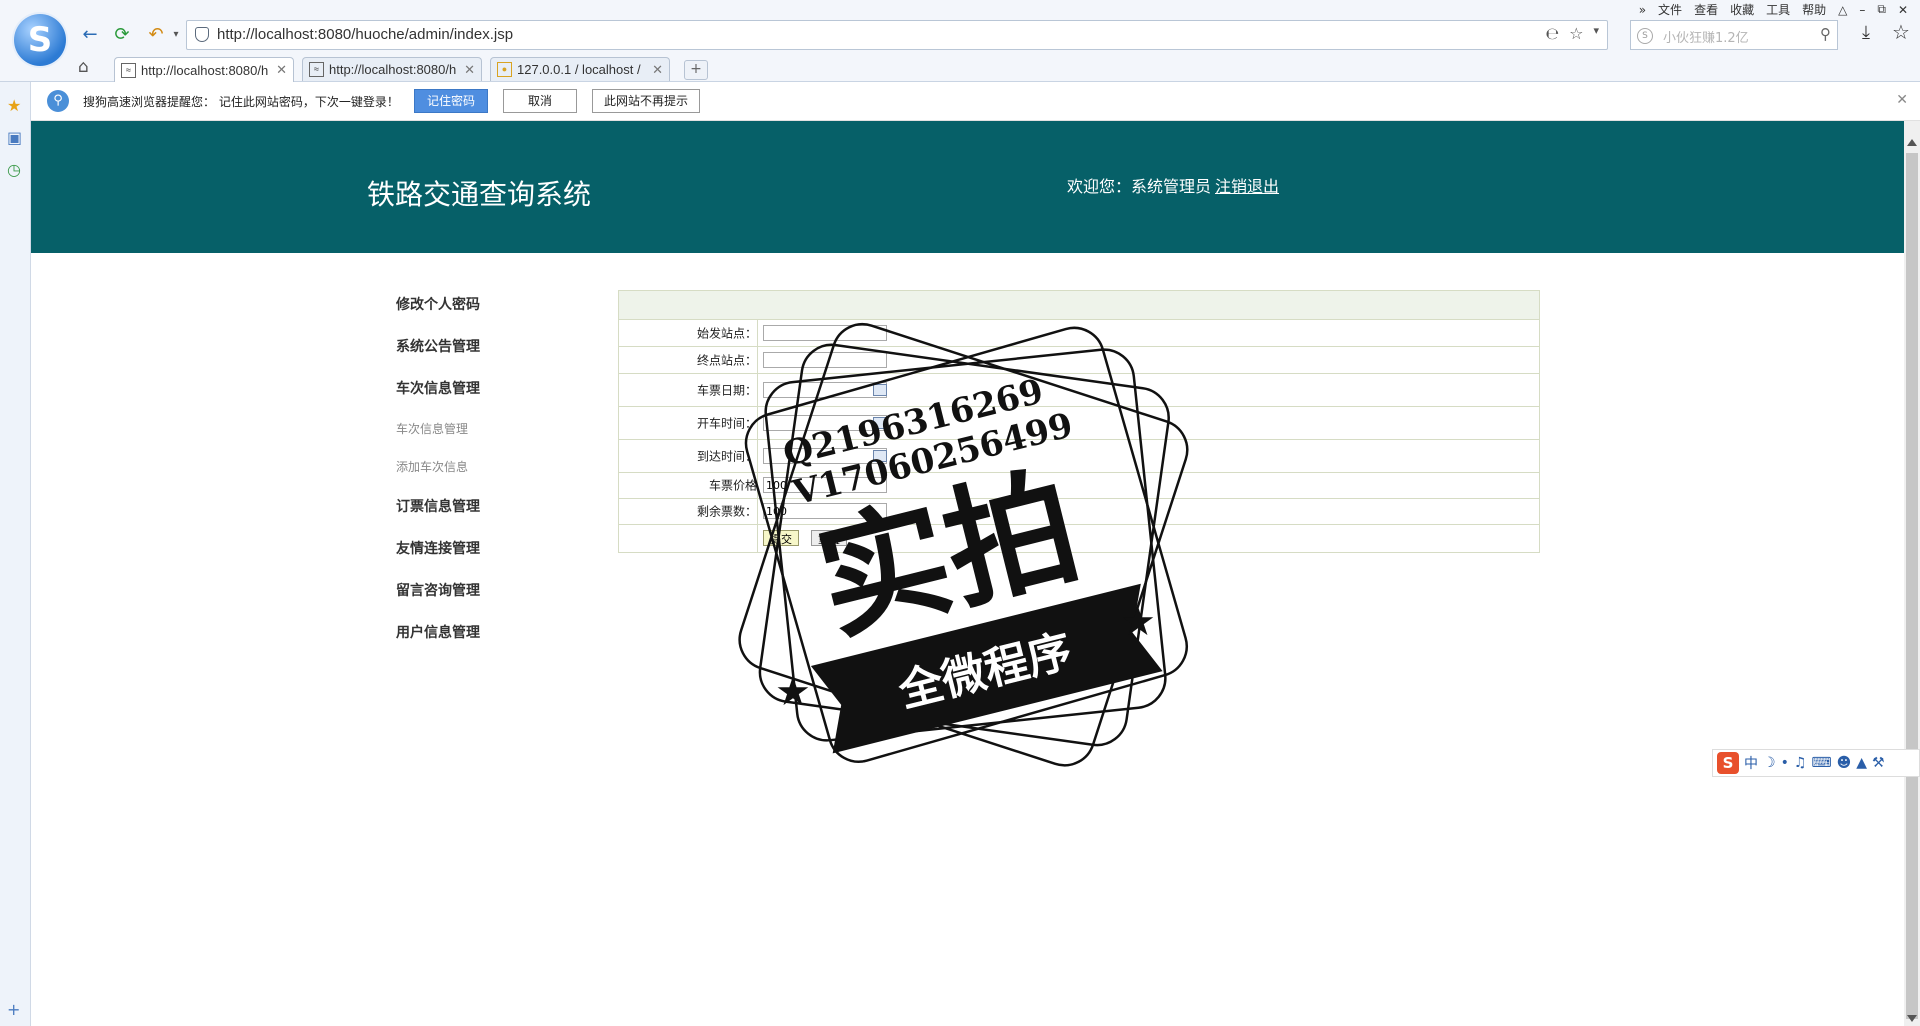 The image size is (1920, 1026). Describe the element at coordinates (967, 187) in the screenshot. I see `site-header: 铁路交通查询系统 欢迎您：系统管理员 注销退出` at that location.